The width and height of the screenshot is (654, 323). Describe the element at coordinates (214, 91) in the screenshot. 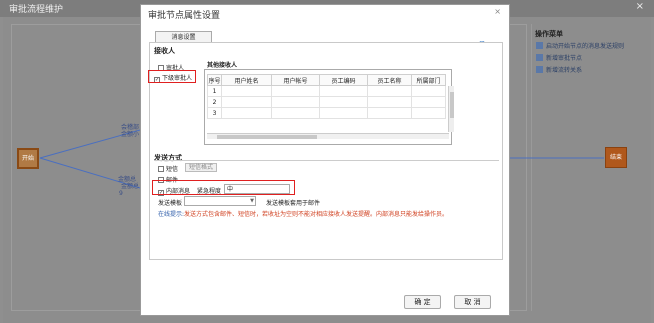

I see `table-cell: 1` at that location.